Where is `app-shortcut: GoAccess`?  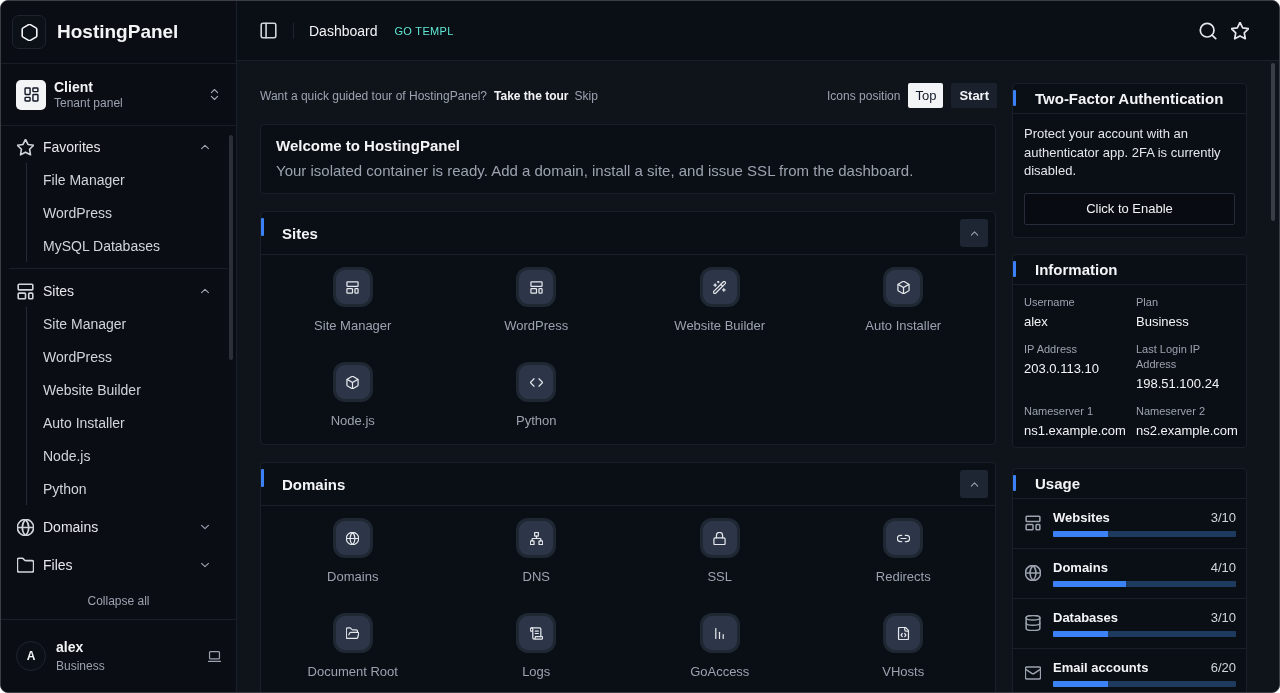
app-shortcut: GoAccess is located at coordinates (720, 646).